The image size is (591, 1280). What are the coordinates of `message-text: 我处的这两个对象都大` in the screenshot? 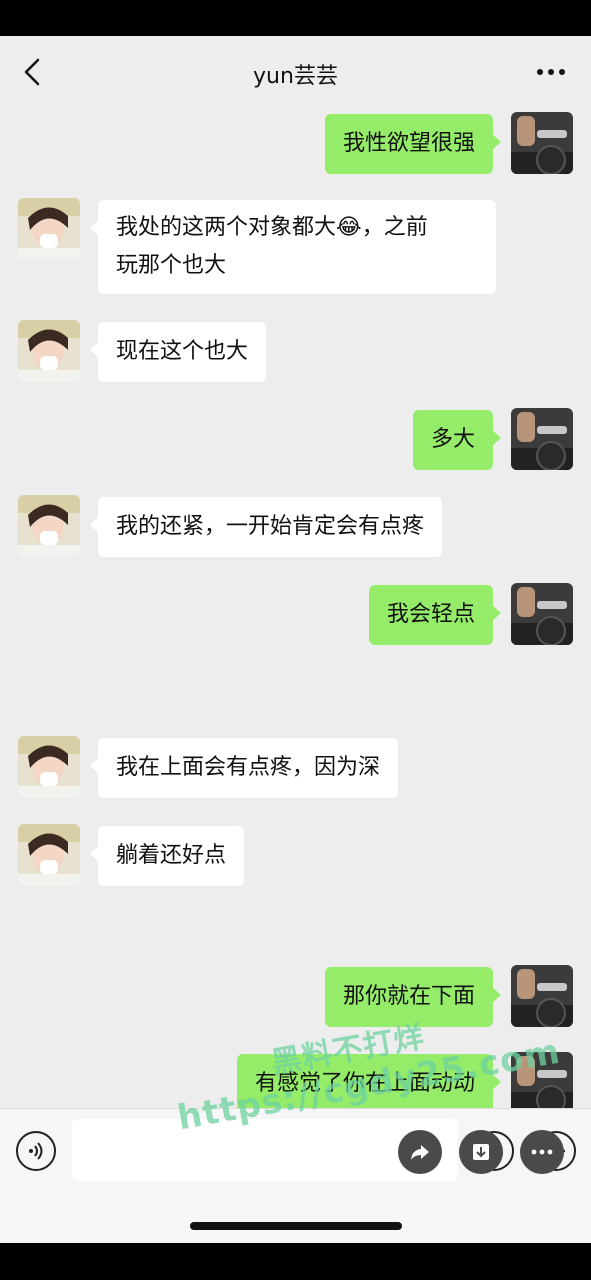 It's located at (226, 227).